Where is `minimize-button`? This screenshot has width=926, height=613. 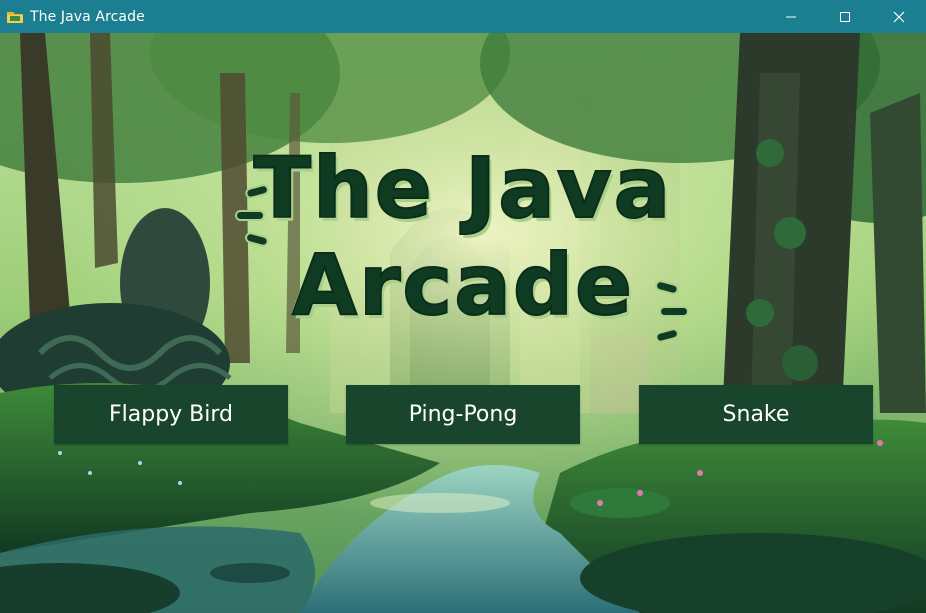 minimize-button is located at coordinates (791, 16).